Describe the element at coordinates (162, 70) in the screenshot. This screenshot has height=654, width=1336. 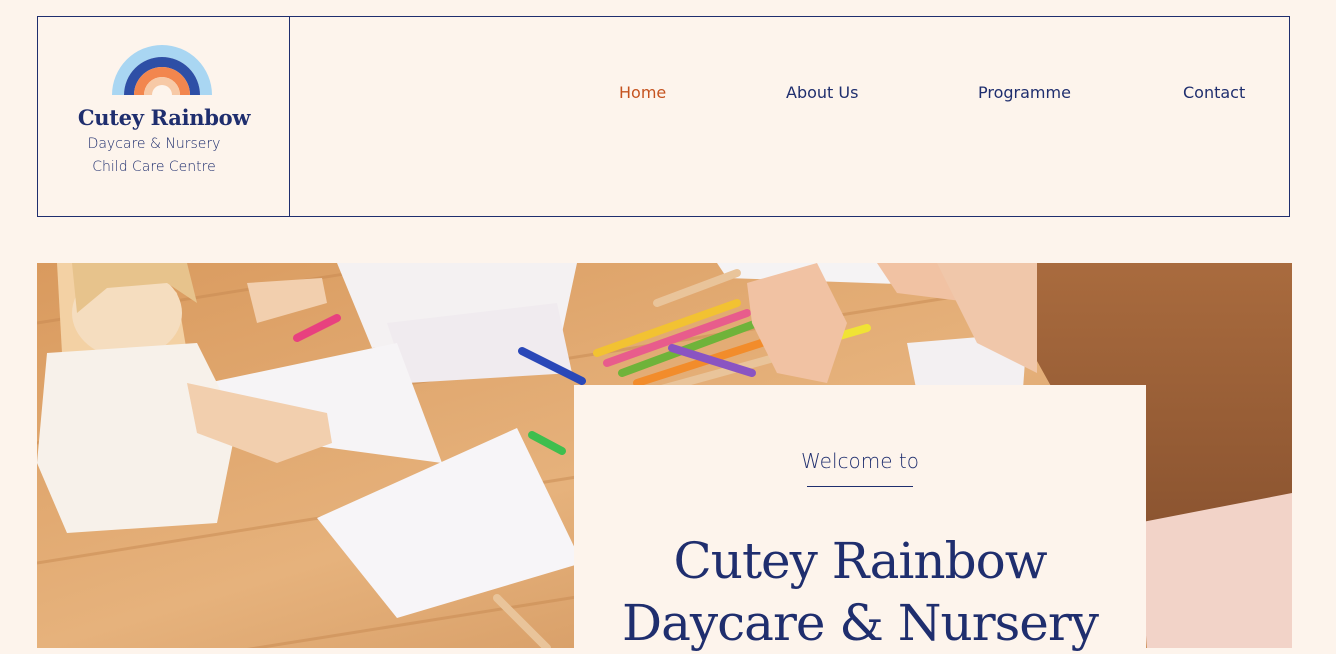
I see `rainbow-icon` at that location.